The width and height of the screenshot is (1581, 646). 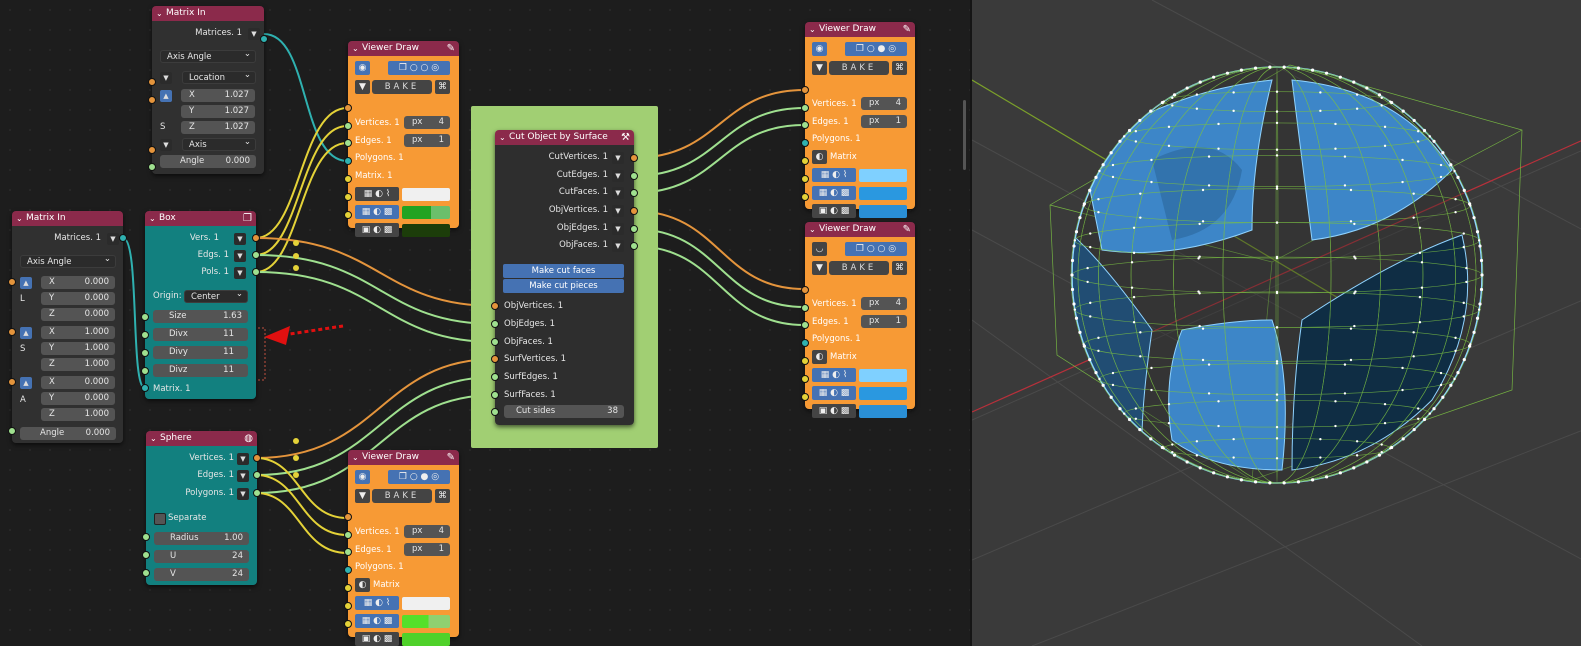 What do you see at coordinates (219, 143) in the screenshot?
I see `axis-select: Axis` at bounding box center [219, 143].